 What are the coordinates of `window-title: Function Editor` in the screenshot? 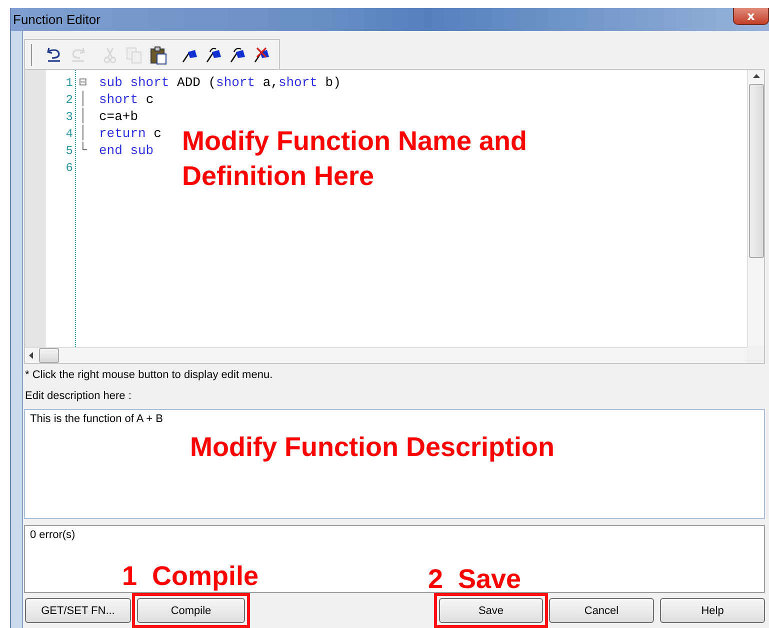 It's located at (56, 19).